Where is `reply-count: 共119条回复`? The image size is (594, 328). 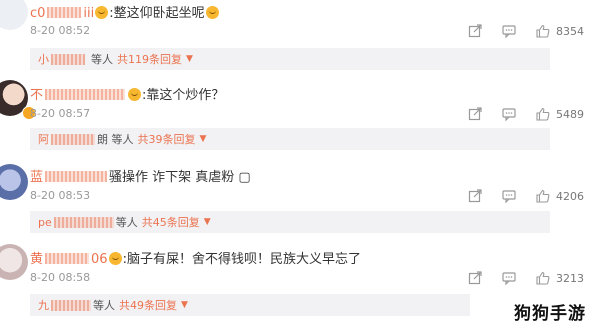 reply-count: 共119条回复 is located at coordinates (149, 59).